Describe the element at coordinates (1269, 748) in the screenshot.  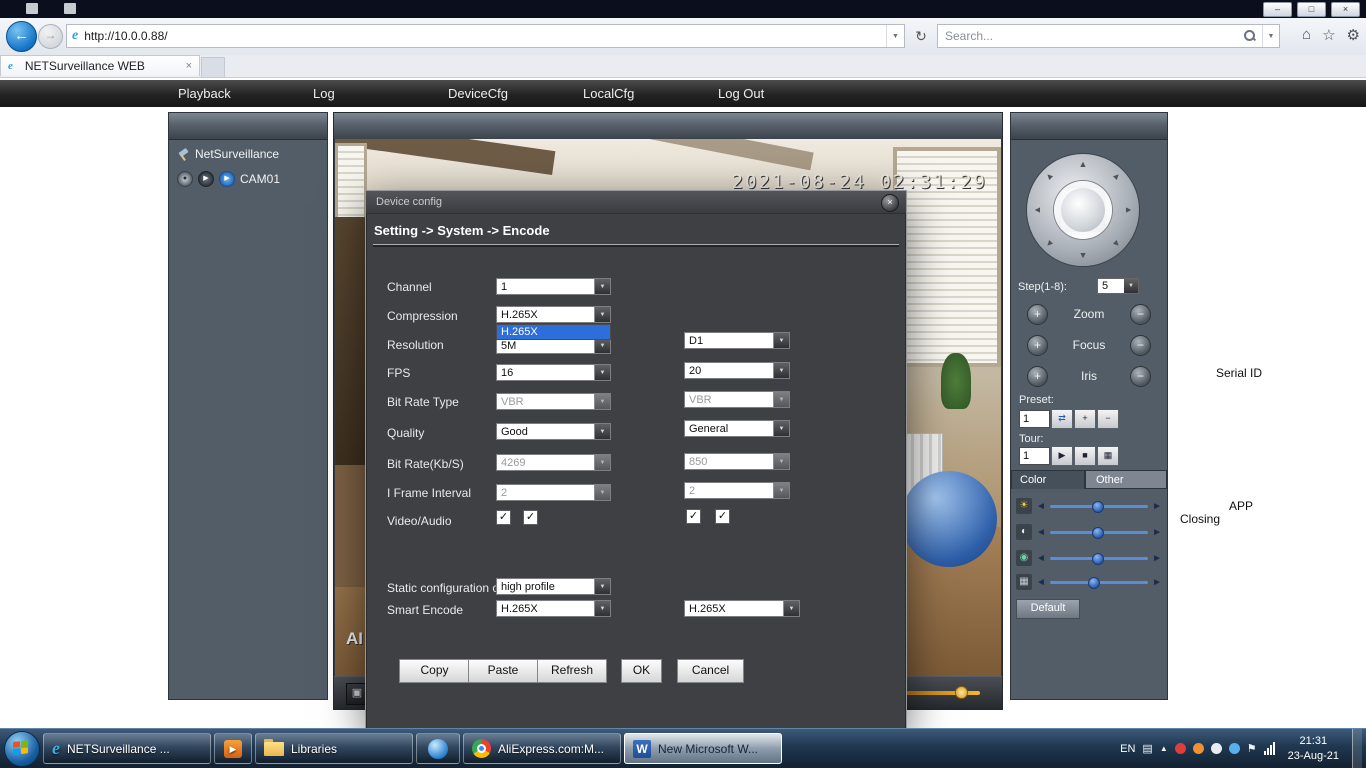
I see `network-icon` at that location.